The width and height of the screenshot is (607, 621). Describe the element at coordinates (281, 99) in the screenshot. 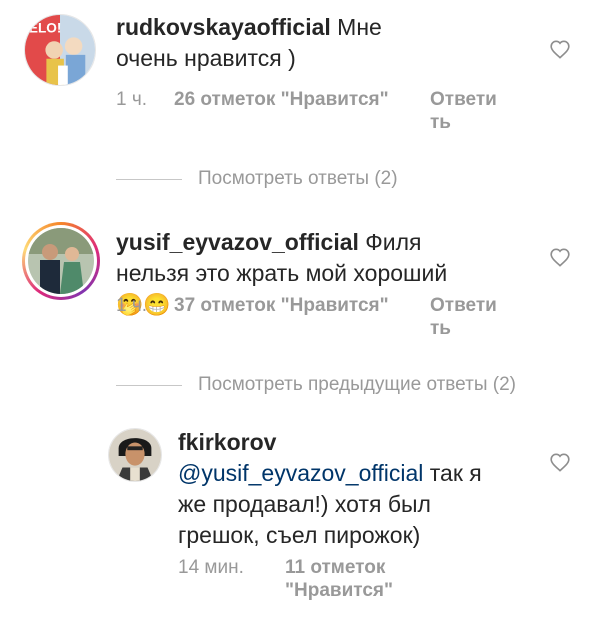

I see `comment-likes: 26 отметок "Нравится"` at that location.